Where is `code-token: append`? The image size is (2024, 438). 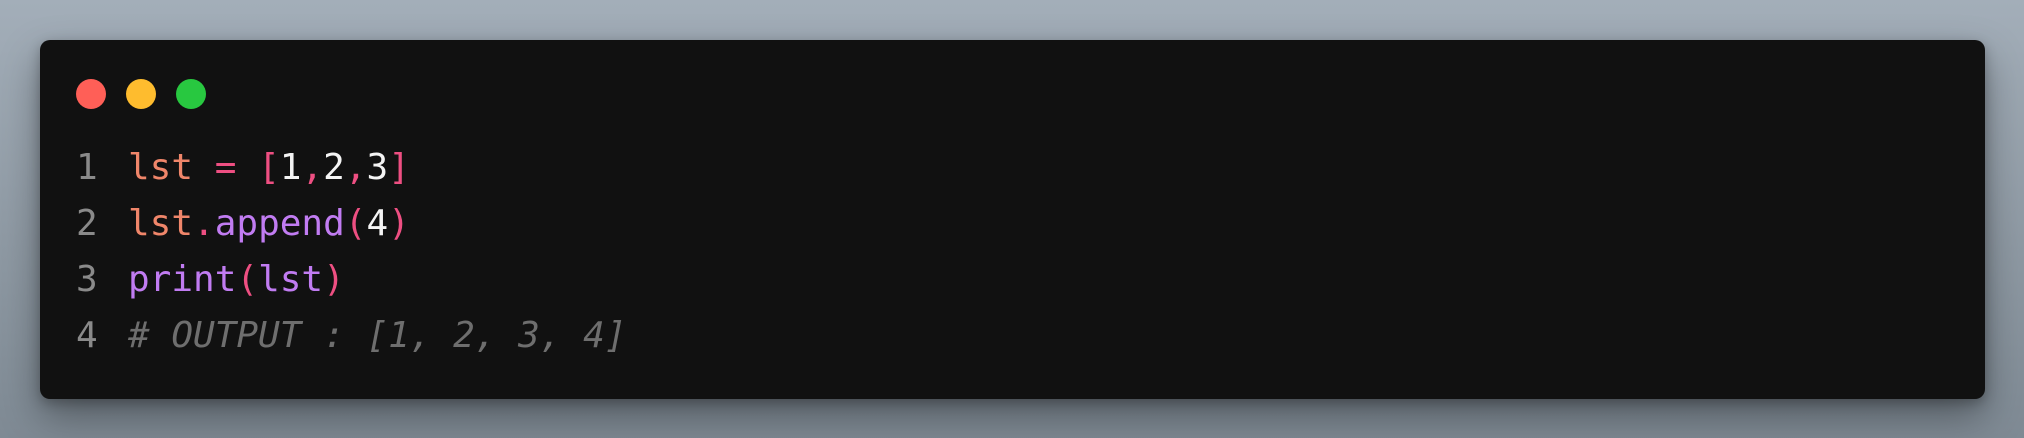
code-token: append is located at coordinates (279, 223).